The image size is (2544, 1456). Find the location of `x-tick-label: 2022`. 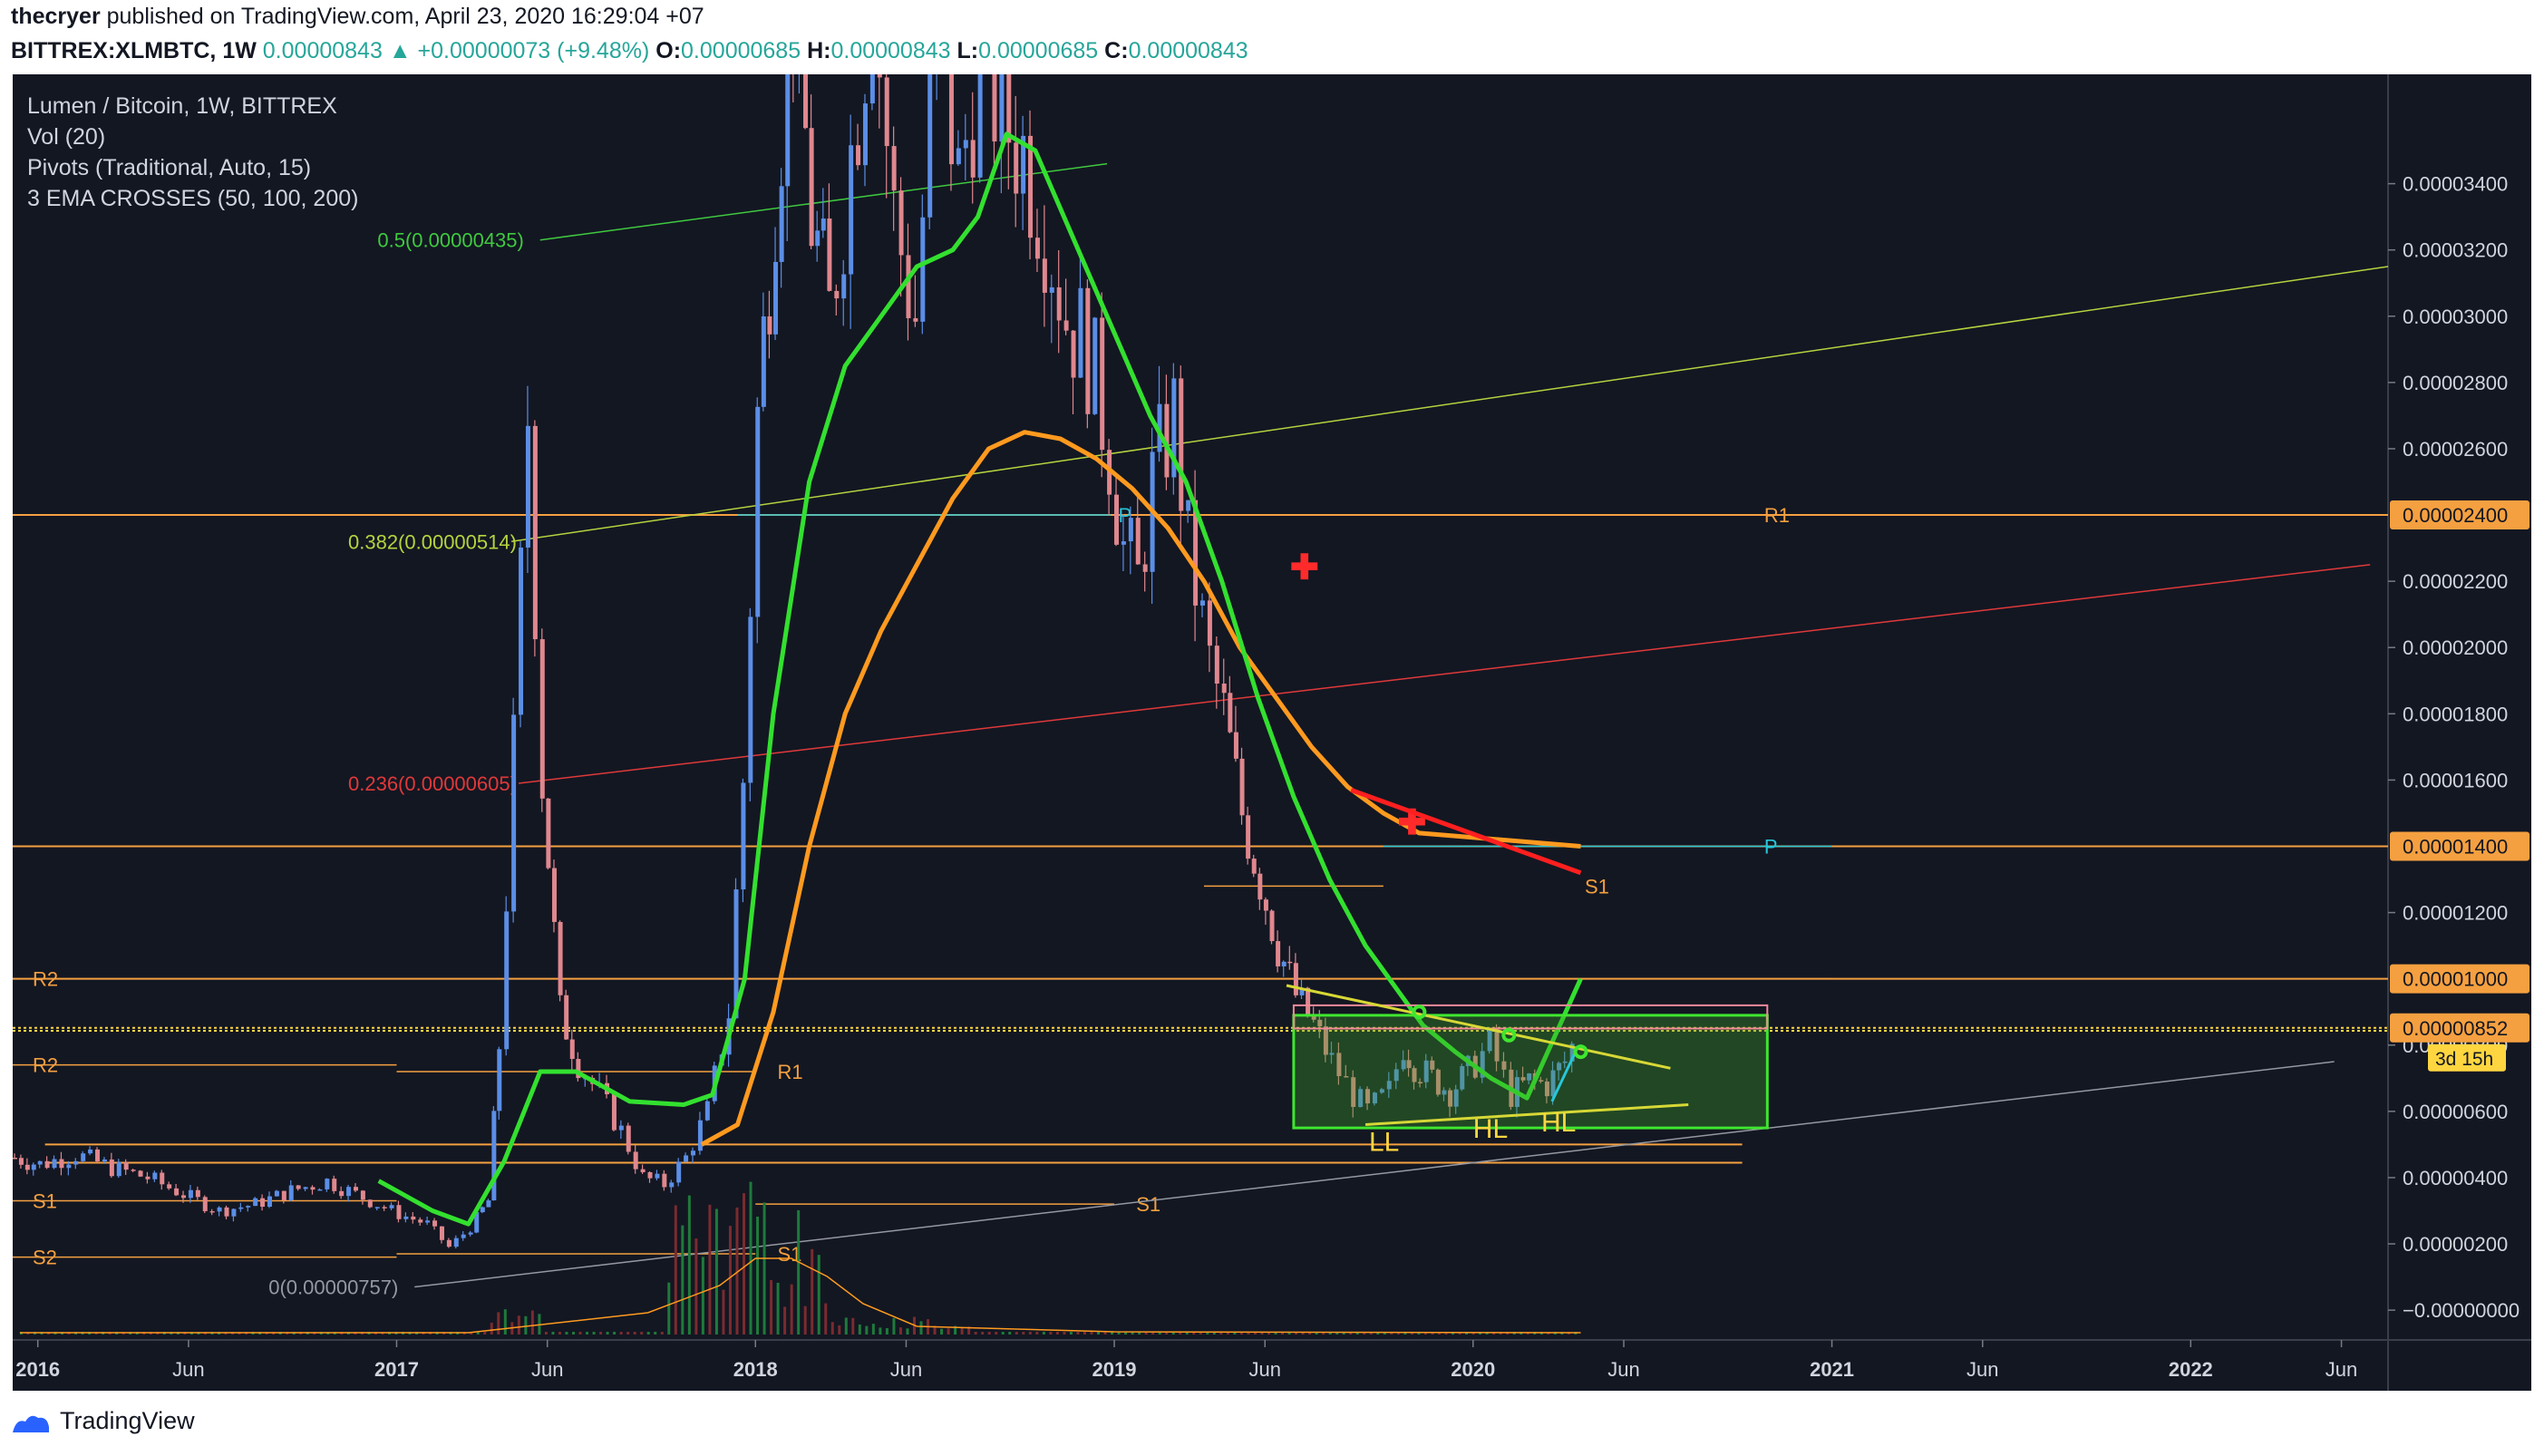

x-tick-label: 2022 is located at coordinates (2191, 1369).